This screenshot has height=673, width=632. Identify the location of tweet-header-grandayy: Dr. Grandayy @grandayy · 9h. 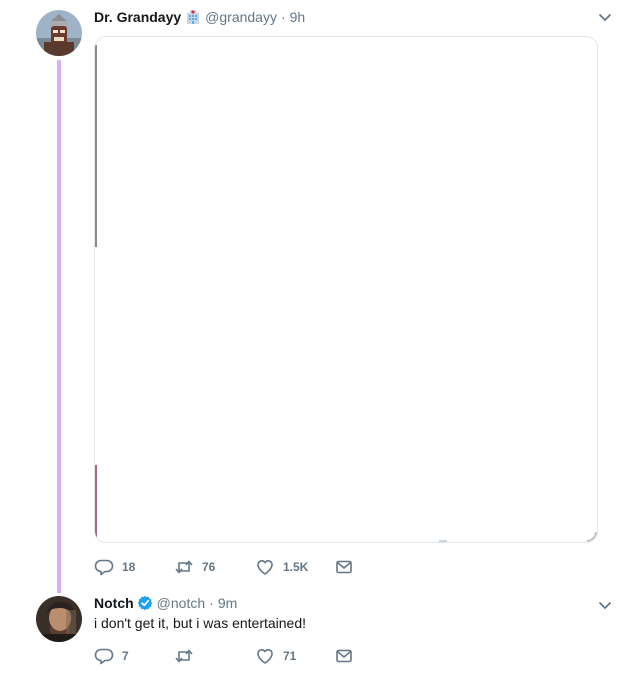
(199, 17).